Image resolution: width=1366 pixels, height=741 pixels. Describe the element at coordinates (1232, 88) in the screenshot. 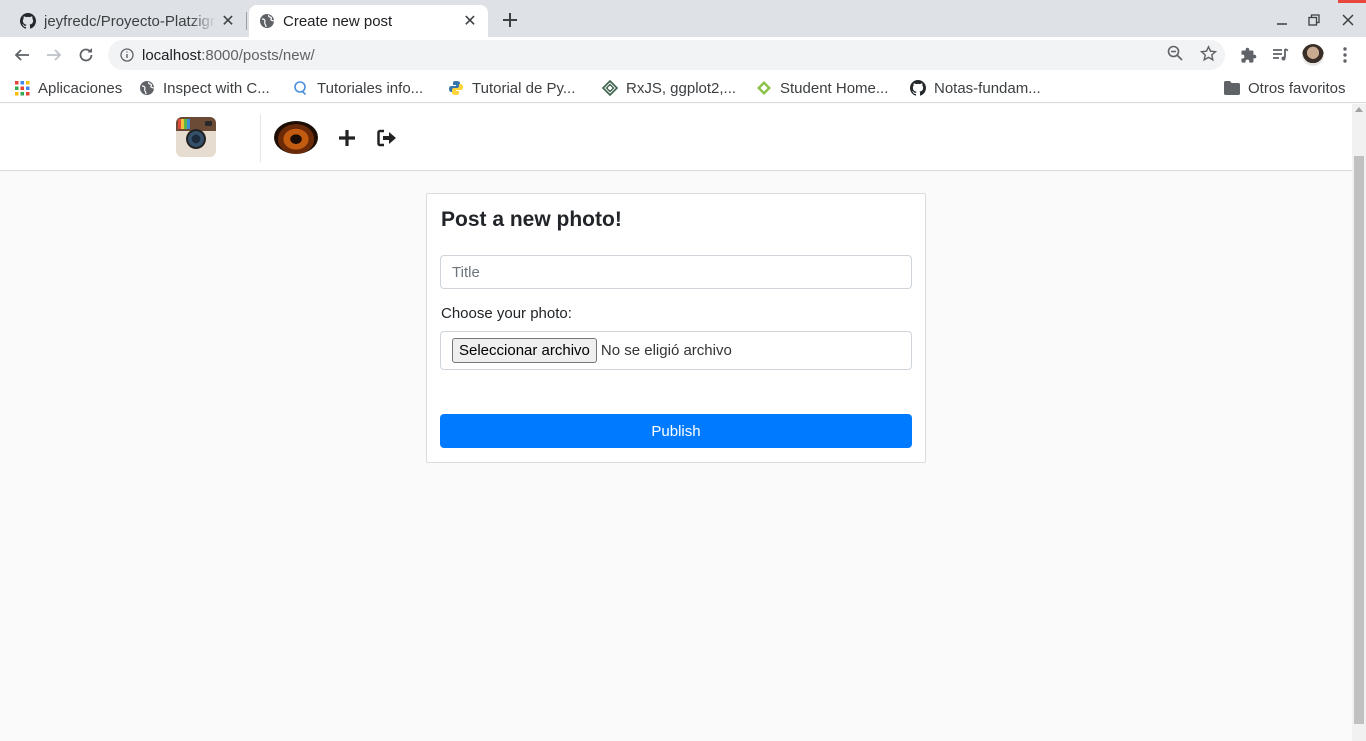

I see `folder-icon` at that location.